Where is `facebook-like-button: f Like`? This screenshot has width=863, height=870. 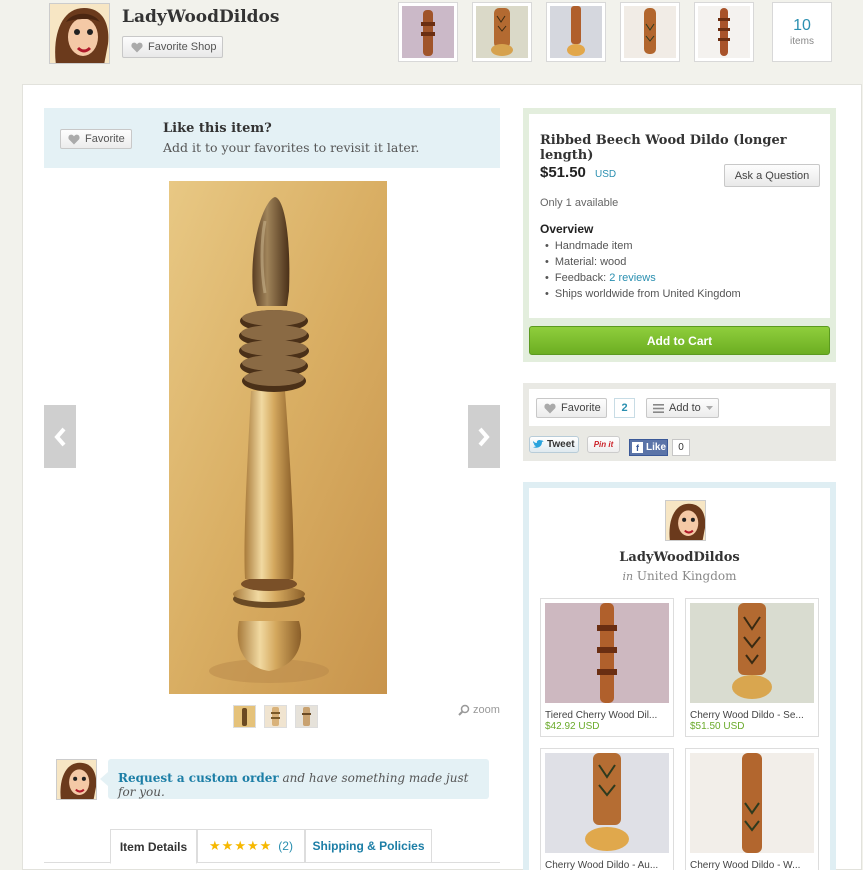
facebook-like-button: f Like is located at coordinates (648, 447).